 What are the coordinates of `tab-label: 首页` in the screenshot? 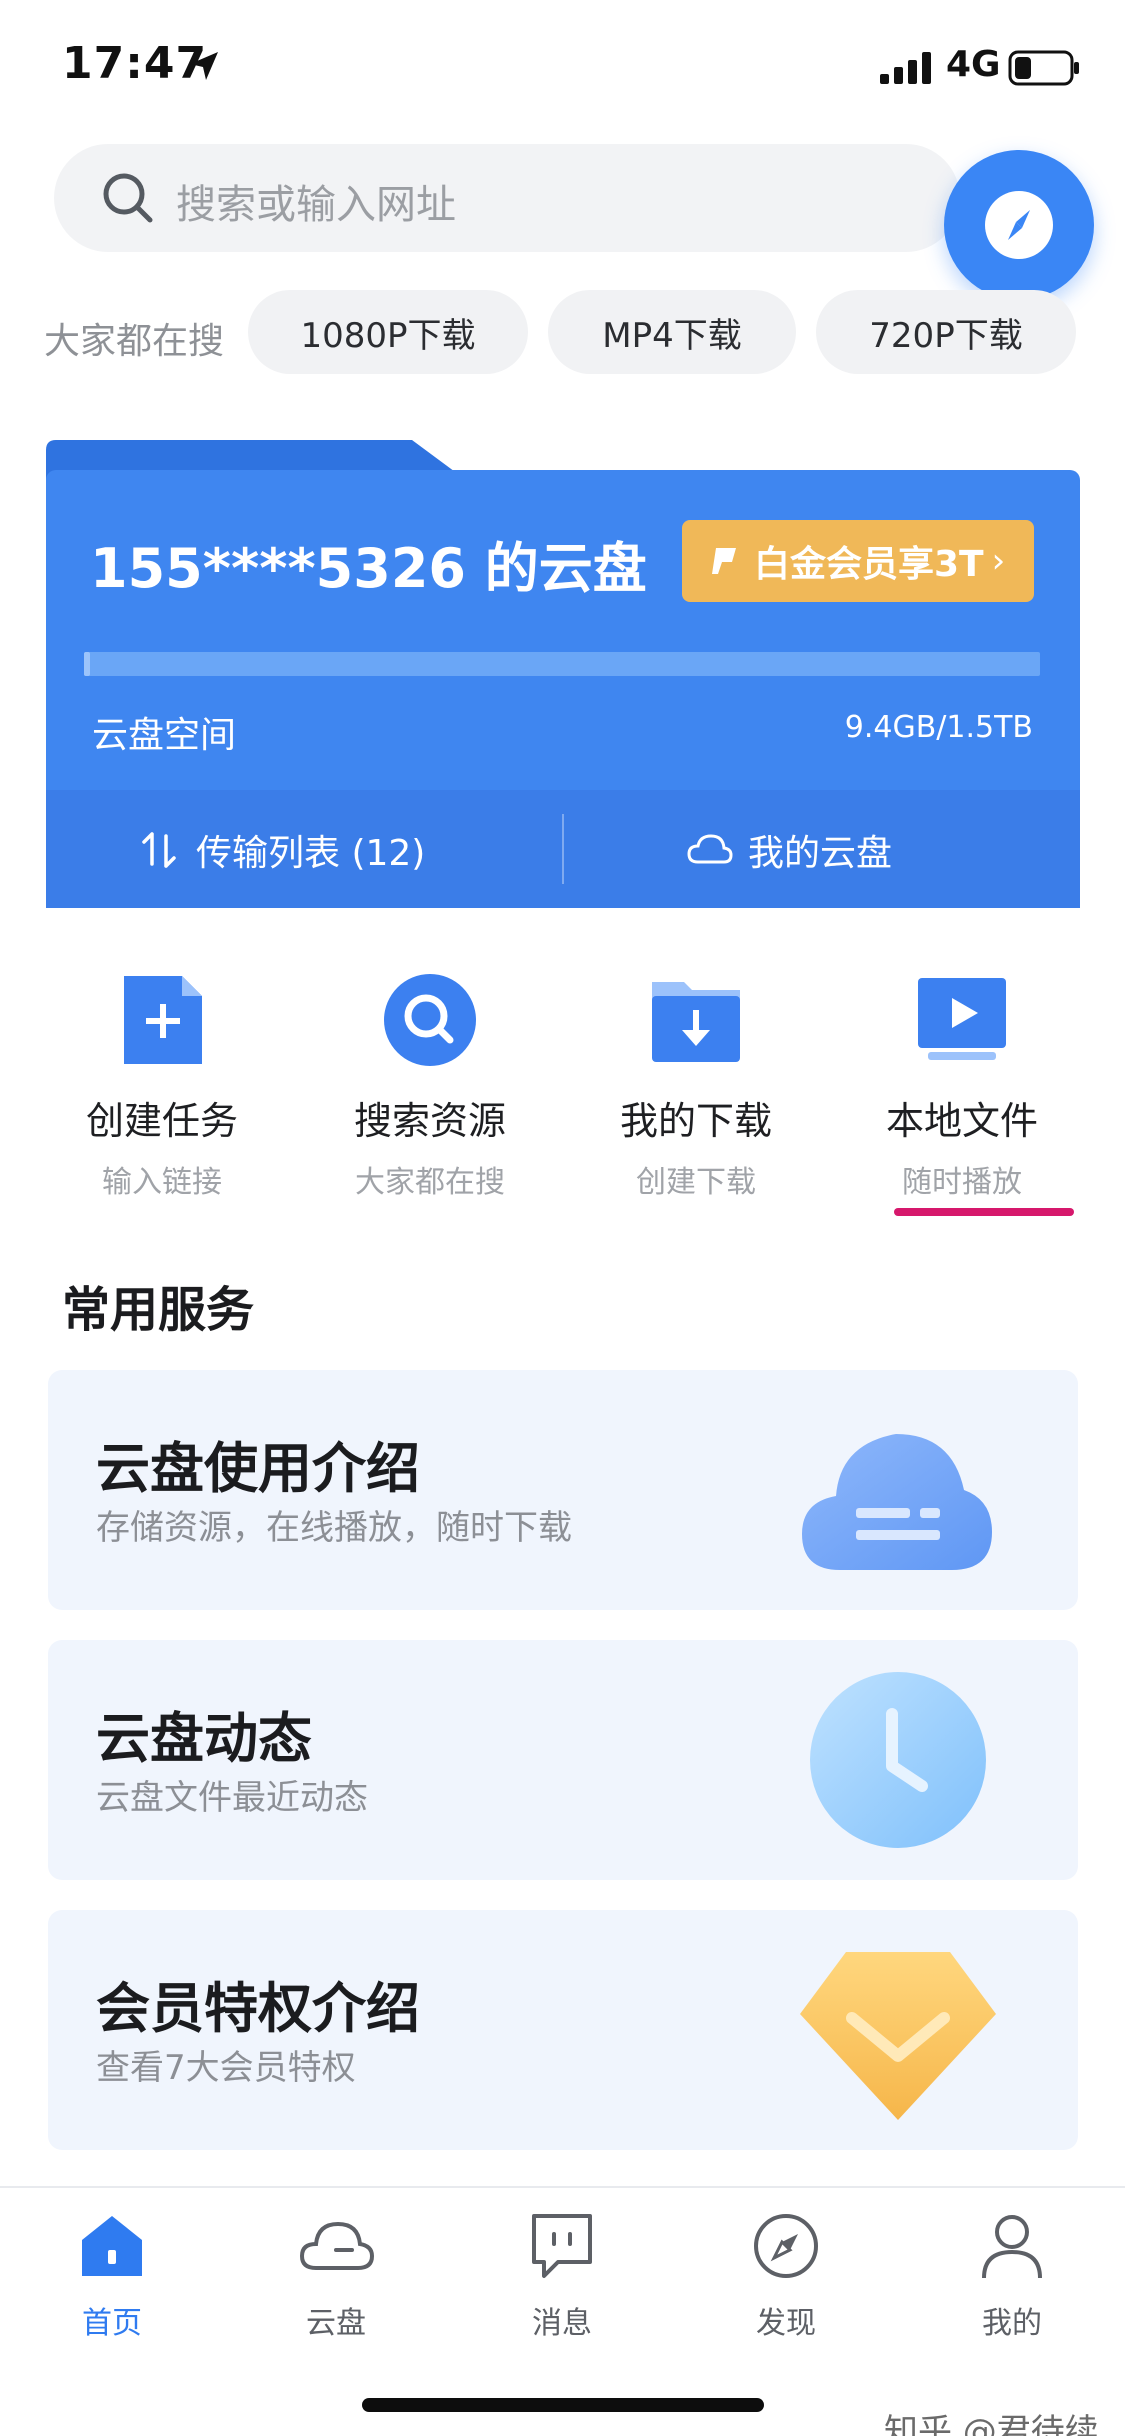 It's located at (112, 2323).